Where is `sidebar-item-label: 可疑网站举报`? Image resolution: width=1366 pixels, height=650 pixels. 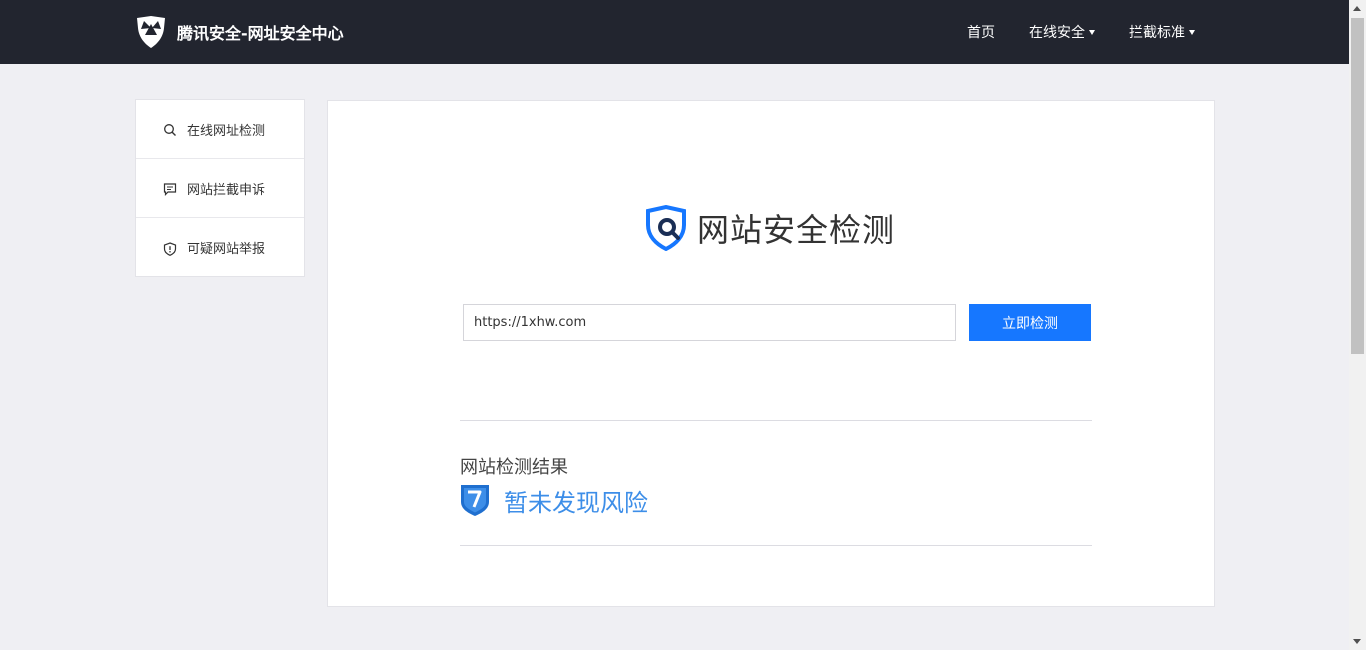 sidebar-item-label: 可疑网站举报 is located at coordinates (226, 249).